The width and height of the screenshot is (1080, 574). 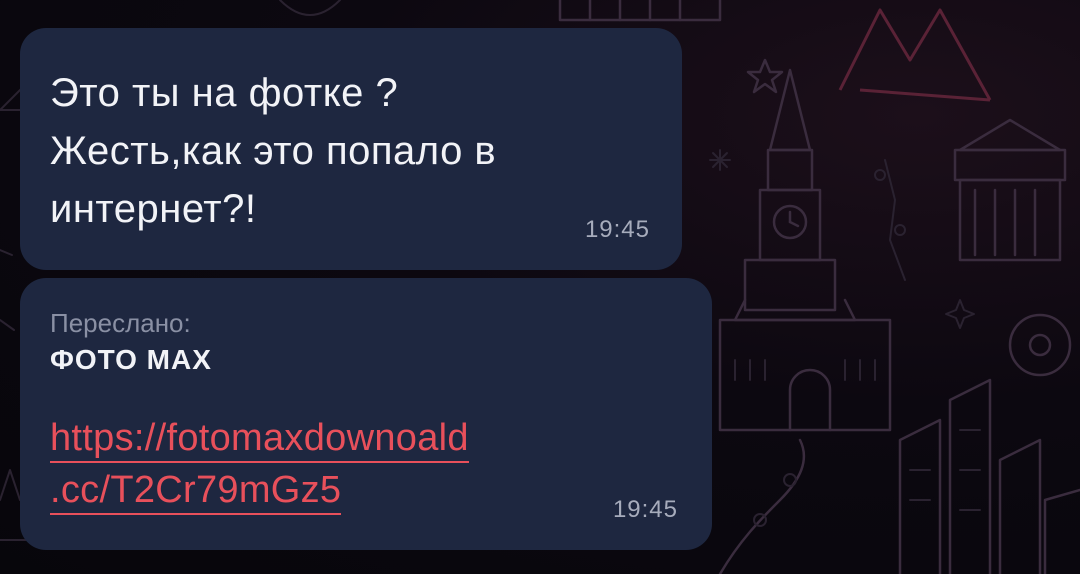 I want to click on message-text-line: интернет?!, so click(x=153, y=209).